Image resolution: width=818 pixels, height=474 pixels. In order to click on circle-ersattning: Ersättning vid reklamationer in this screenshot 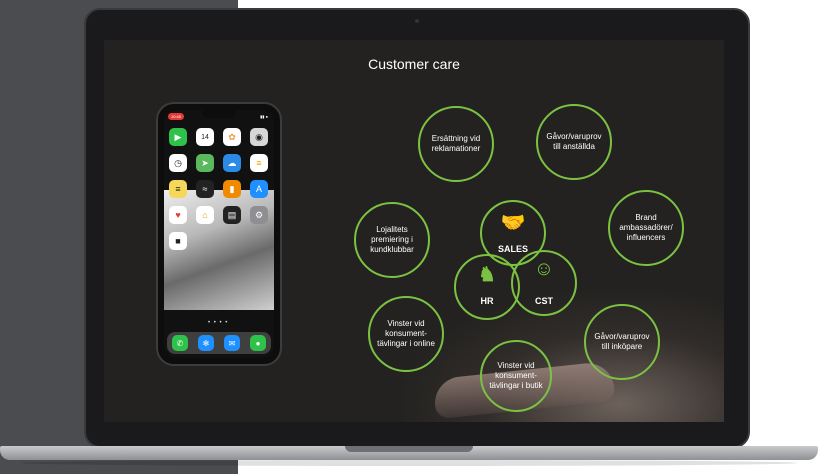, I will do `click(456, 144)`.